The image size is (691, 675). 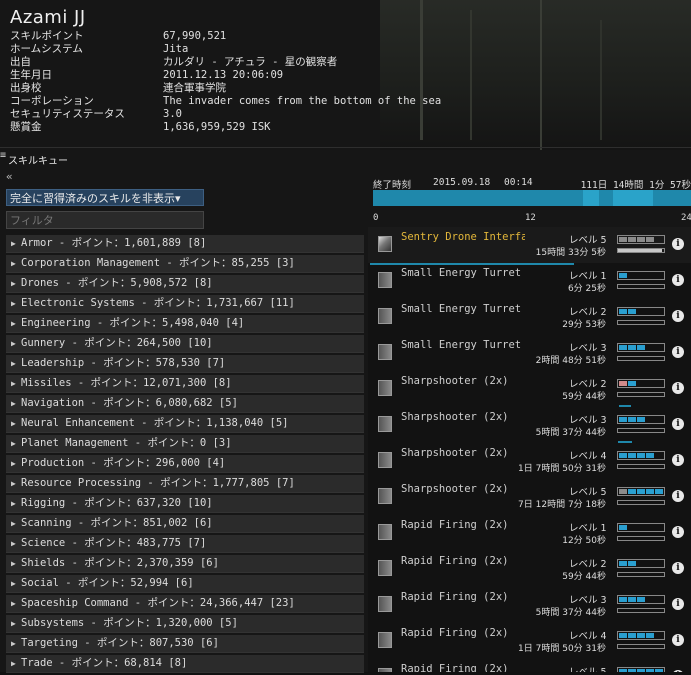 I want to click on skill-group-count: [3], so click(x=285, y=263).